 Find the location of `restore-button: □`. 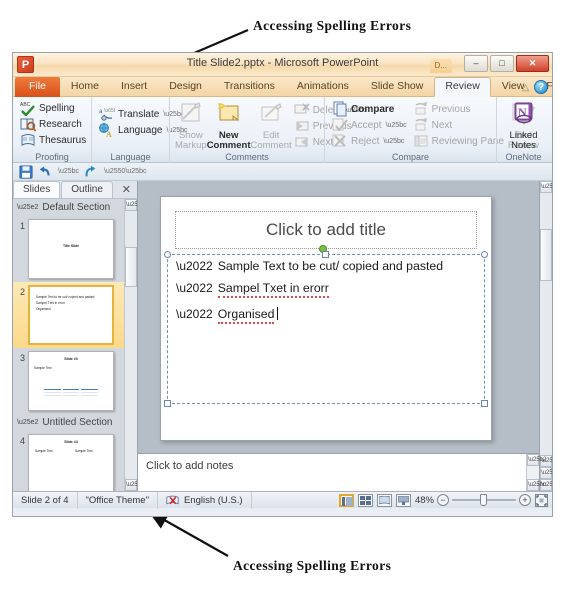

restore-button: □ is located at coordinates (502, 63).